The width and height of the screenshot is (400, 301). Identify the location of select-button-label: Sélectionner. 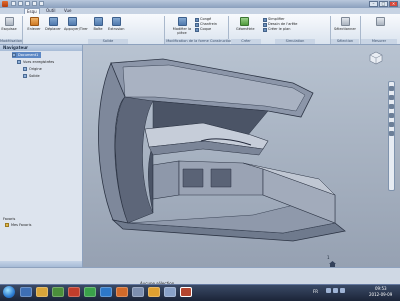
(345, 29).